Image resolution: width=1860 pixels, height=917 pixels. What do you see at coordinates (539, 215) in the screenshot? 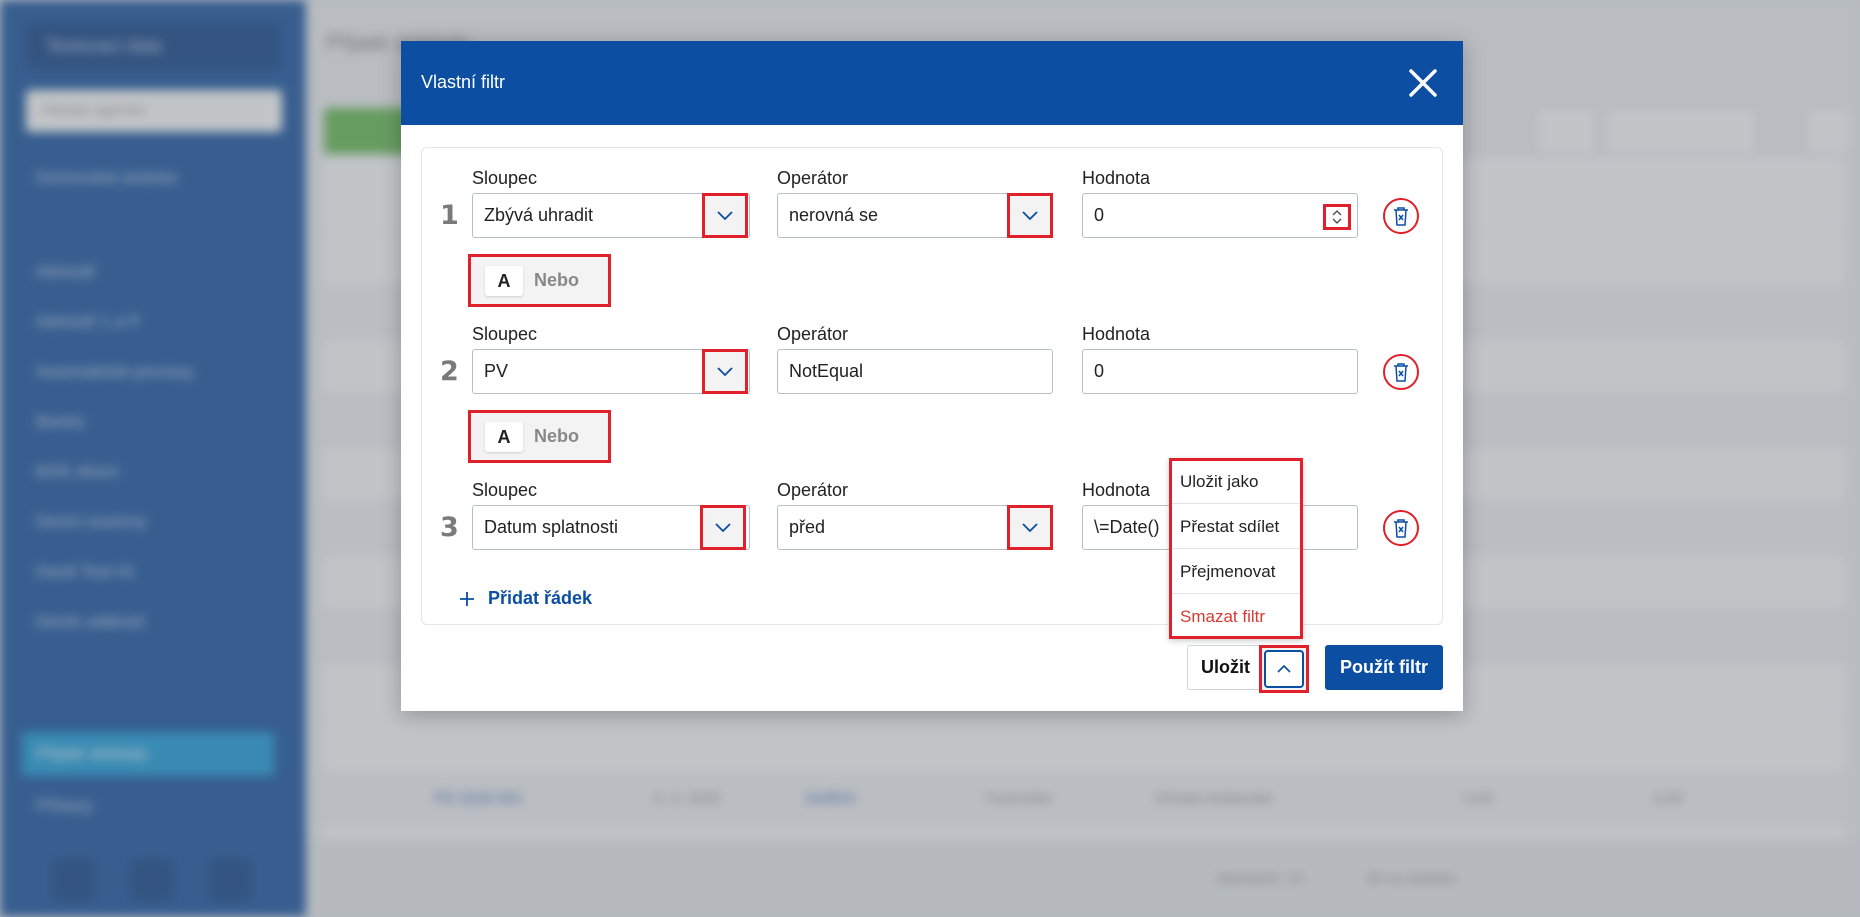
I see `column-value: Zbývá uhradit` at bounding box center [539, 215].